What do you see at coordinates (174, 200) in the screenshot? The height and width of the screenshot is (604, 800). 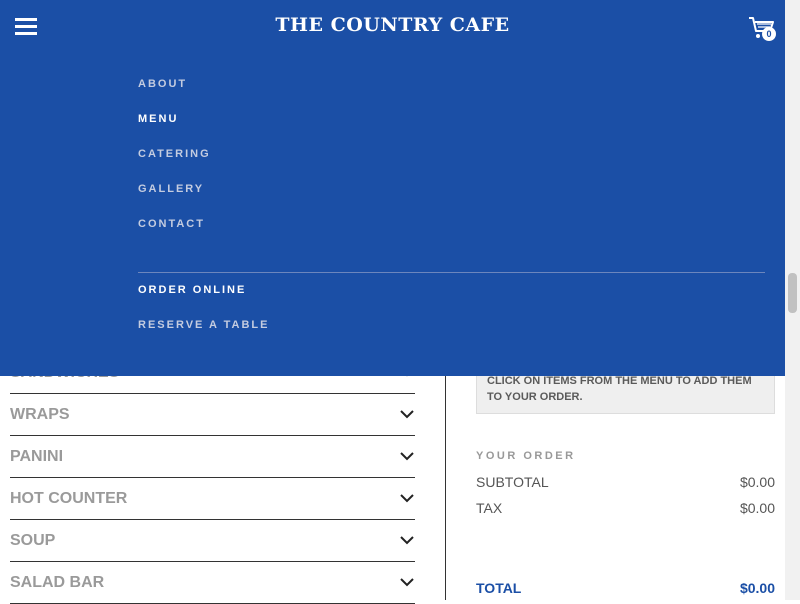 I see `nav-item-gallery: GALLERY` at bounding box center [174, 200].